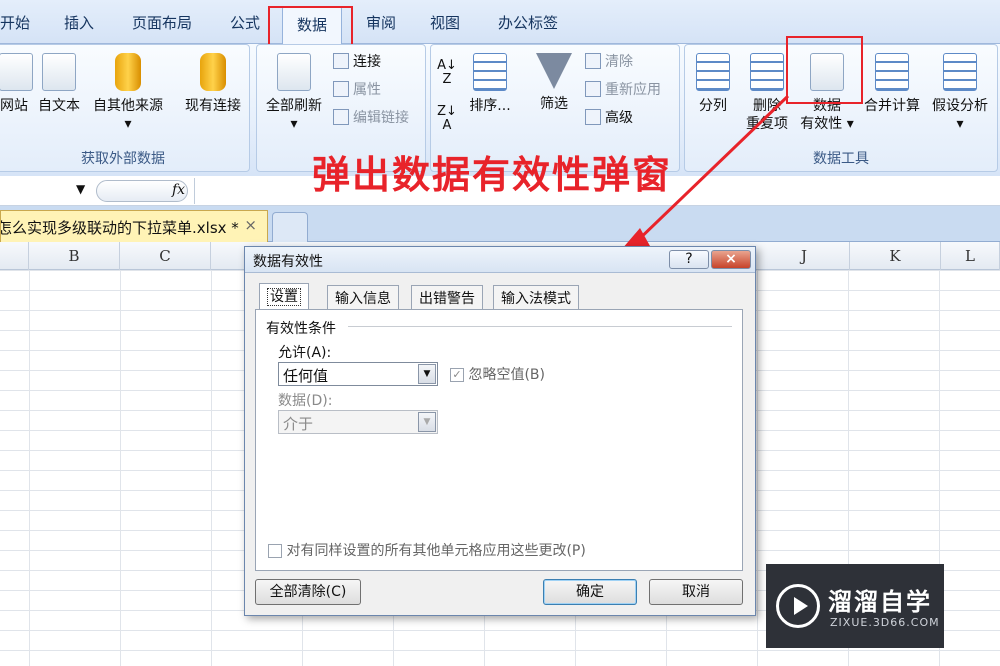 The image size is (1000, 666). What do you see at coordinates (275, 551) in the screenshot?
I see `checkbox-box` at bounding box center [275, 551].